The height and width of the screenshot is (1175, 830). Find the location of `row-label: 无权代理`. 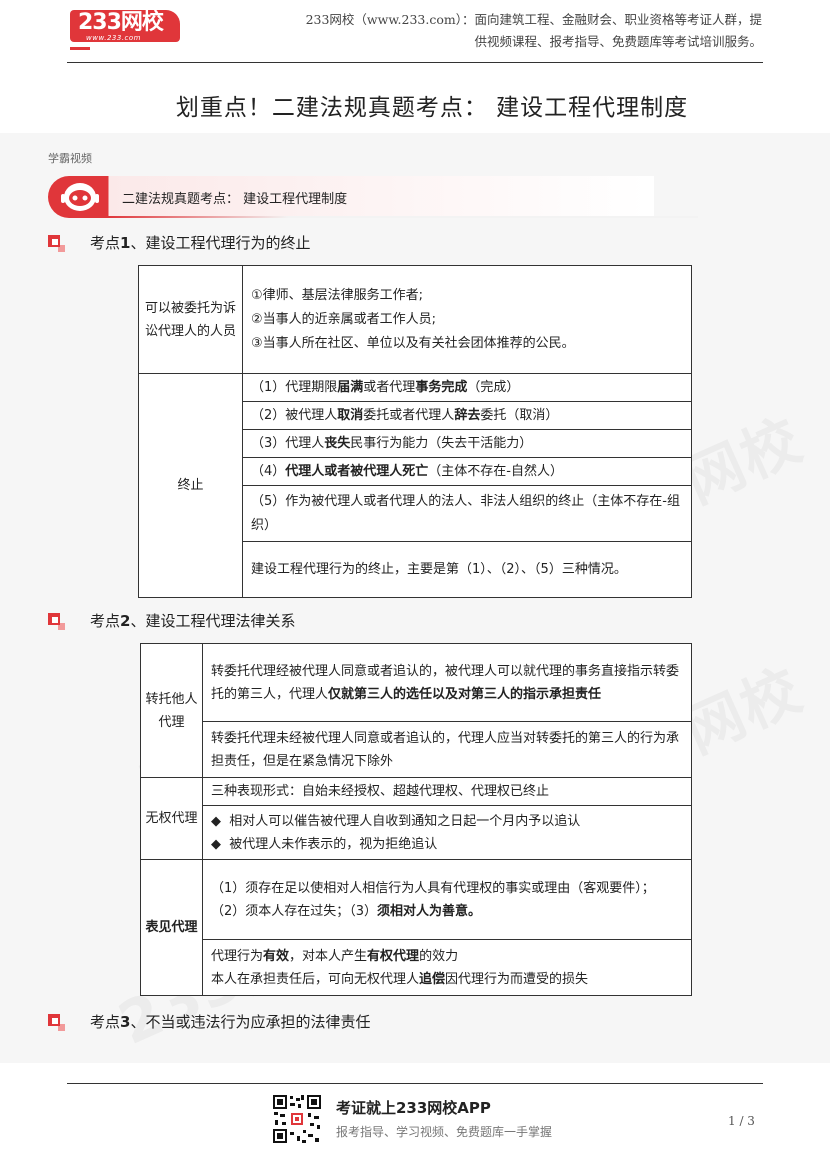

row-label: 无权代理 is located at coordinates (171, 818).